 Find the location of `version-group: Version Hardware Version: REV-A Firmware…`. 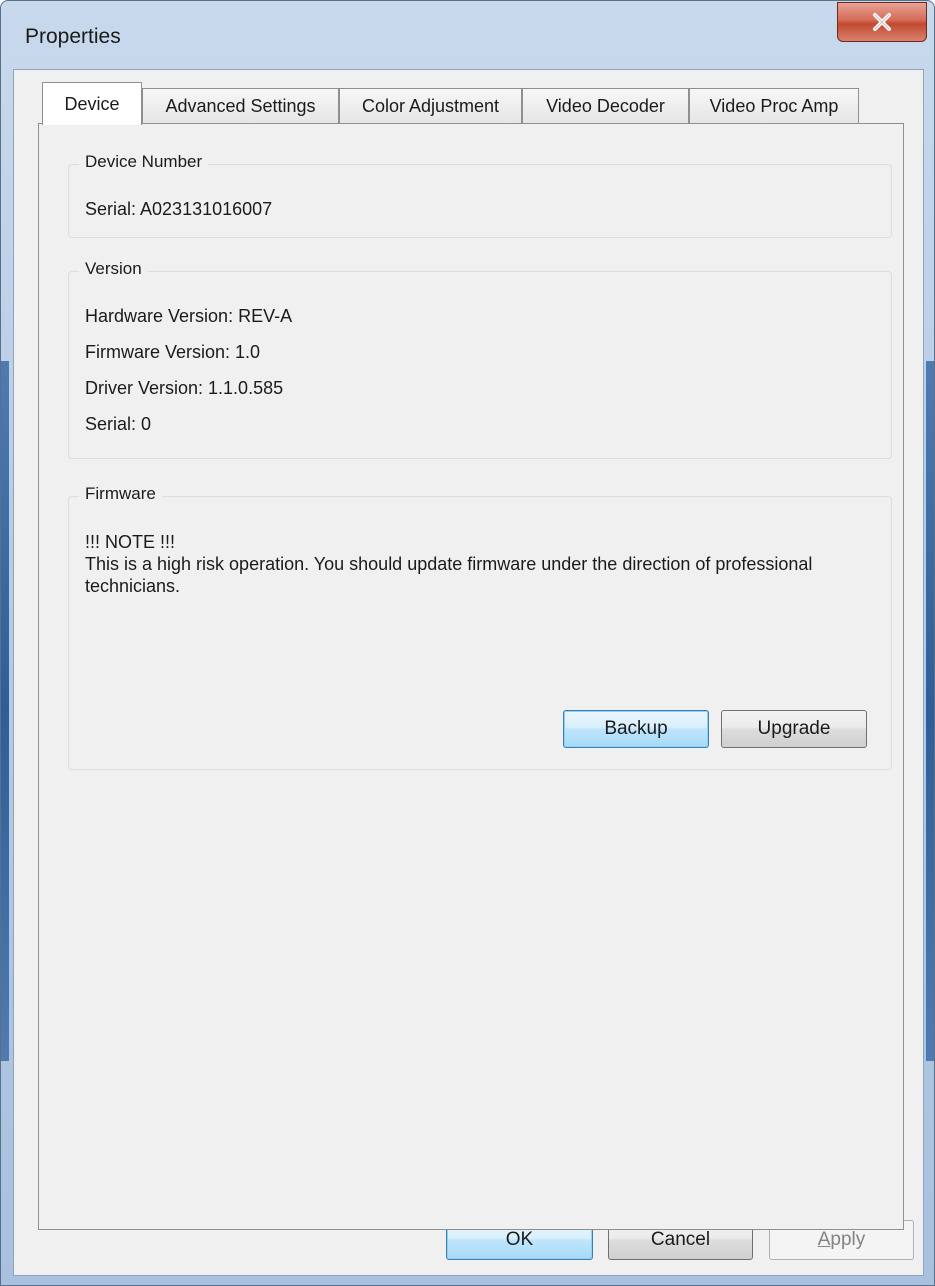

version-group: Version Hardware Version: REV-A Firmware… is located at coordinates (480, 359).